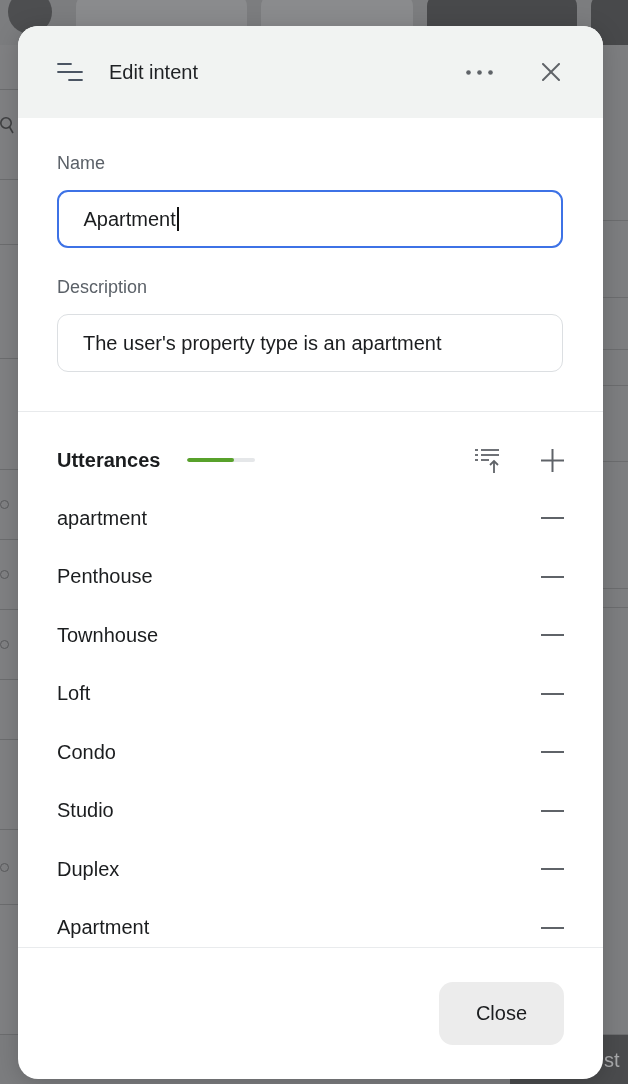  I want to click on utterance-text: Loft, so click(74, 694).